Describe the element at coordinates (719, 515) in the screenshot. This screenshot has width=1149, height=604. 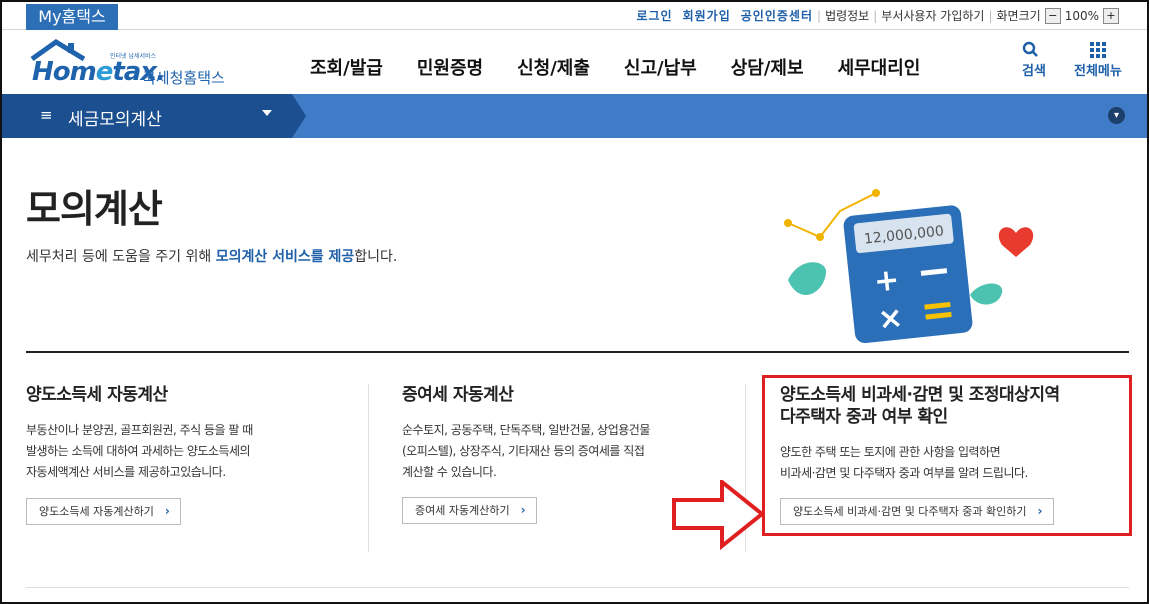
I see `highlight-arrow-icon` at that location.